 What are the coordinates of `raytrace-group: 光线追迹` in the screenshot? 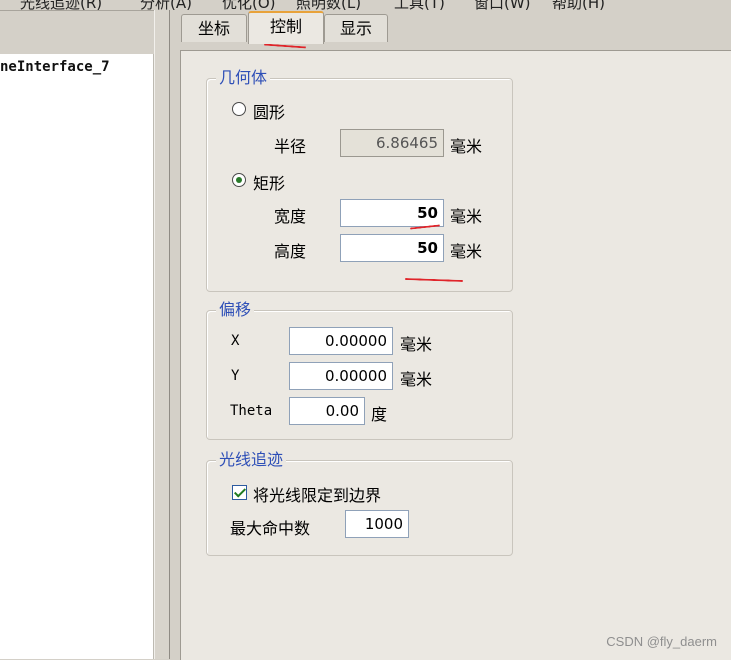 It's located at (359, 503).